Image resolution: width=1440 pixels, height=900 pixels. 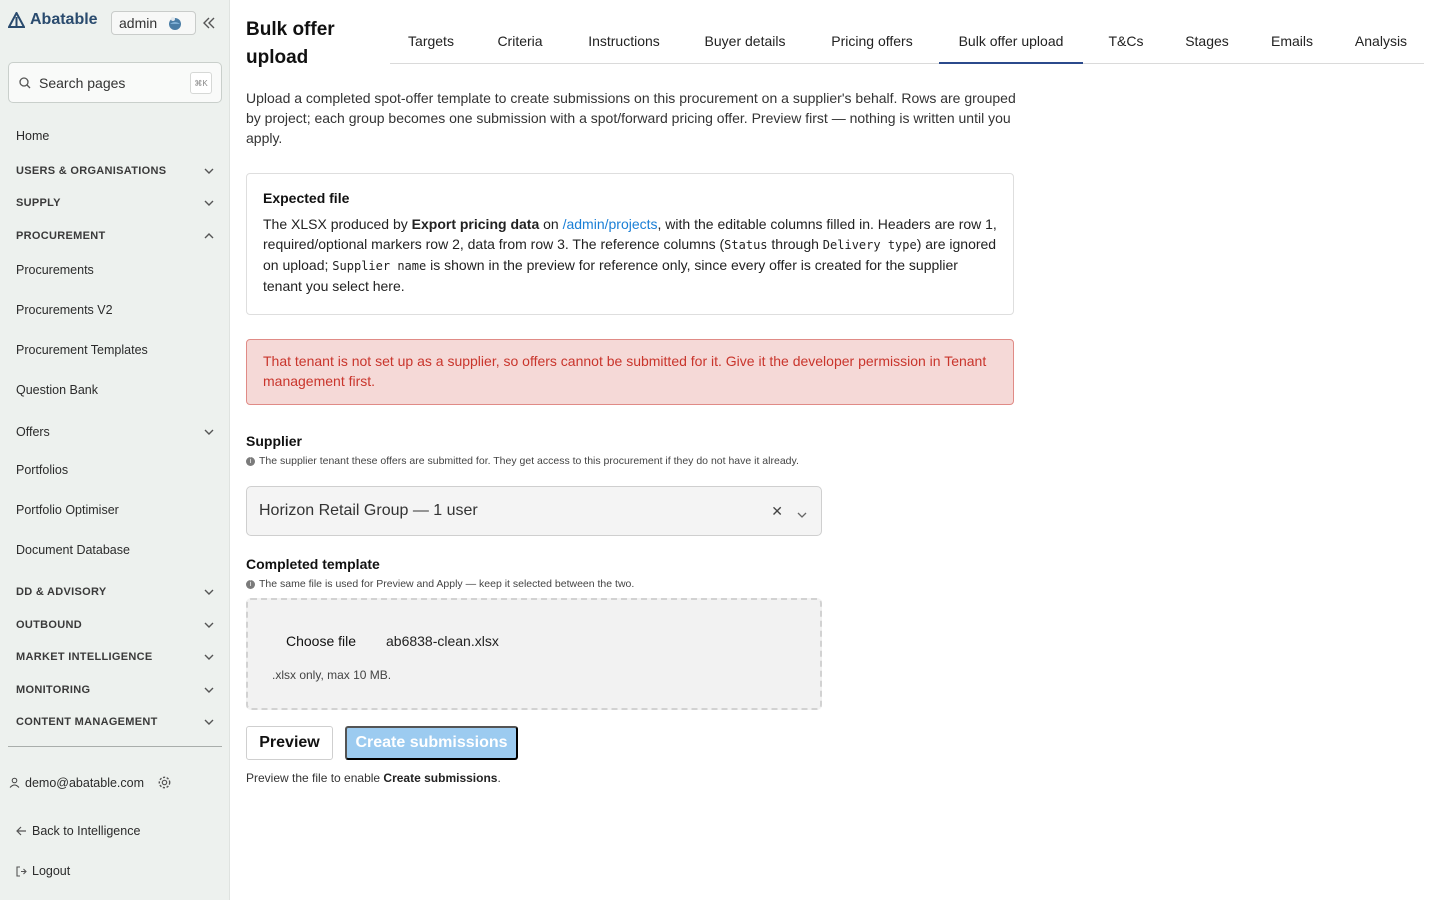 I want to click on file-limit-text: .xlsx only, max 10 MB., so click(x=332, y=675).